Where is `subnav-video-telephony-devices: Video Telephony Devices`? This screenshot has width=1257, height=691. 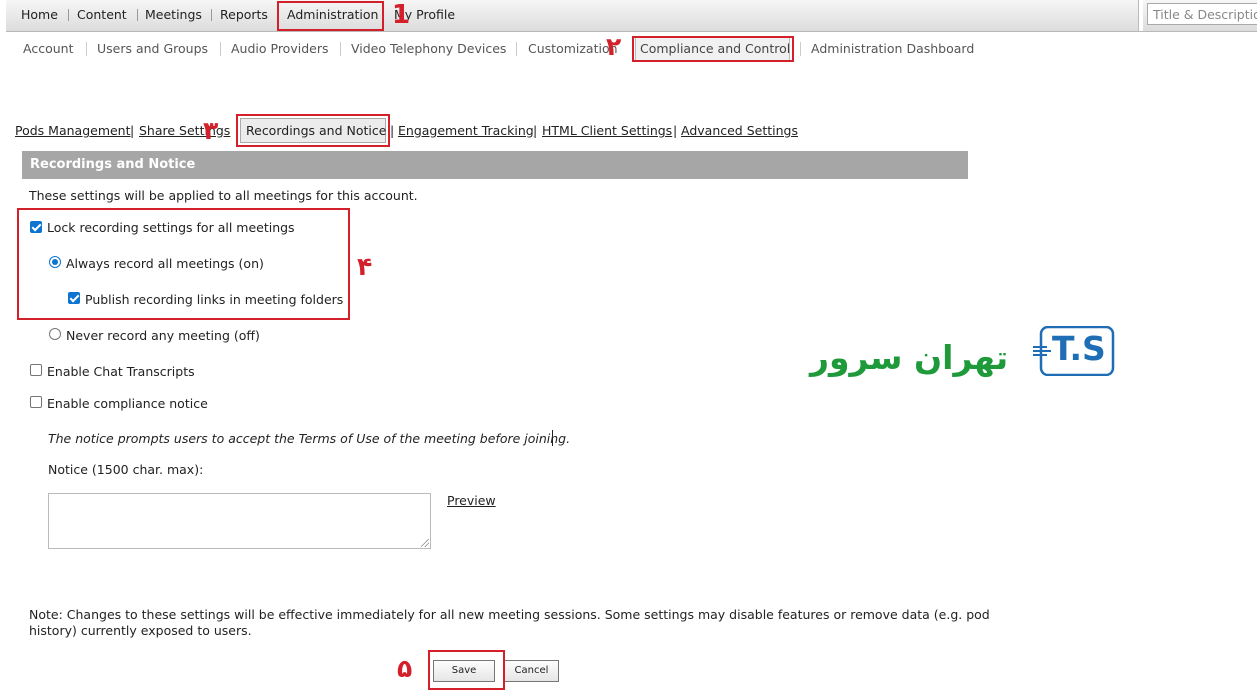 subnav-video-telephony-devices: Video Telephony Devices is located at coordinates (428, 48).